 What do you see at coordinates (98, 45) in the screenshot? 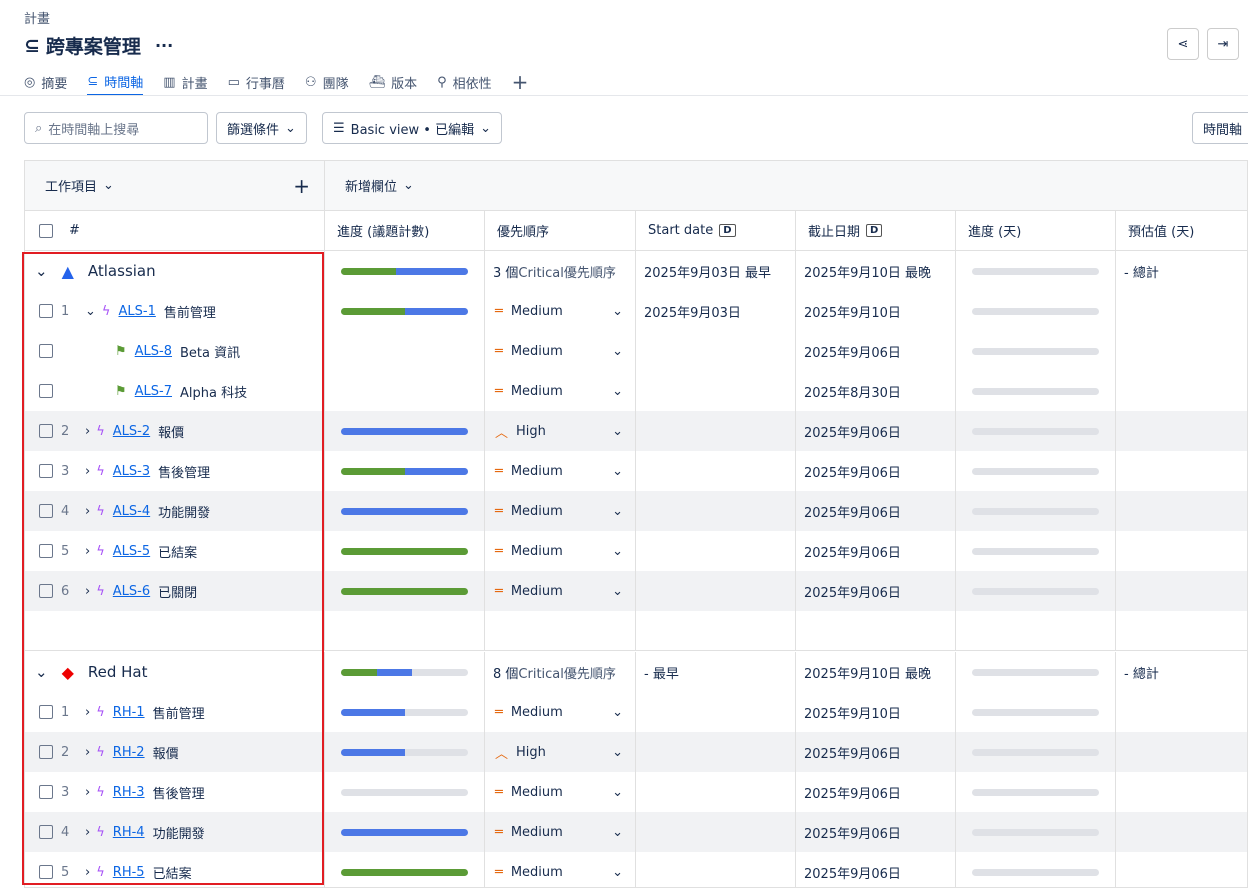
I see `page-title: ⊆ 跨專案管理 ···` at bounding box center [98, 45].